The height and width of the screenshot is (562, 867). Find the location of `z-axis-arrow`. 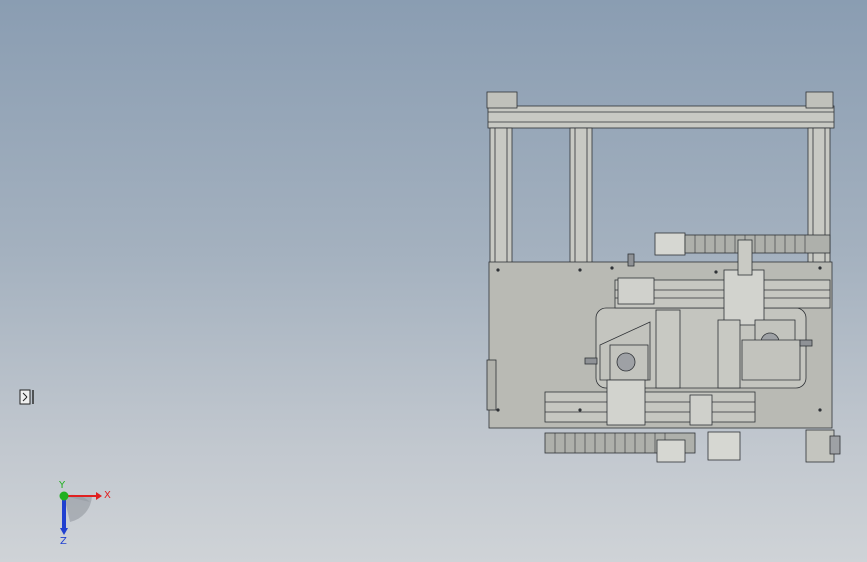

z-axis-arrow is located at coordinates (64, 531).